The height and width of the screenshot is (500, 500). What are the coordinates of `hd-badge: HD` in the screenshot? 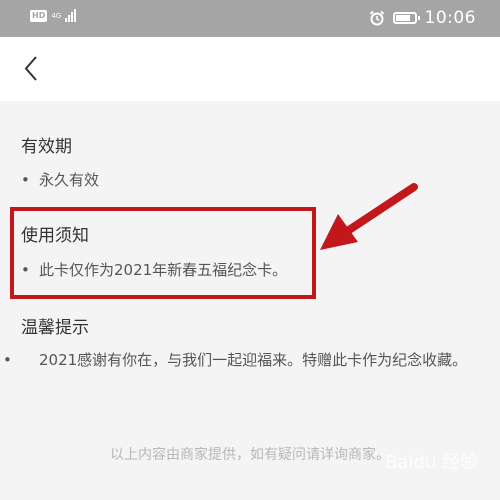 It's located at (39, 15).